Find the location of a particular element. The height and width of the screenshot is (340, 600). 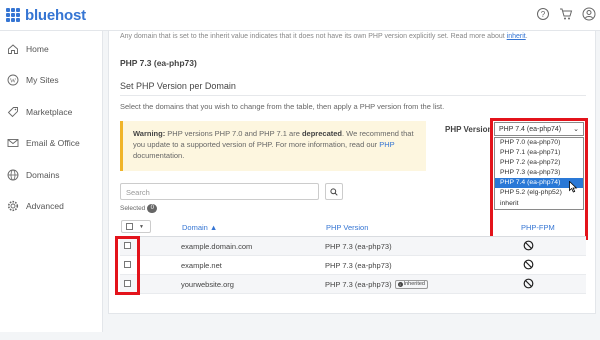

sidebar-item-label: Marketplace is located at coordinates (49, 111).